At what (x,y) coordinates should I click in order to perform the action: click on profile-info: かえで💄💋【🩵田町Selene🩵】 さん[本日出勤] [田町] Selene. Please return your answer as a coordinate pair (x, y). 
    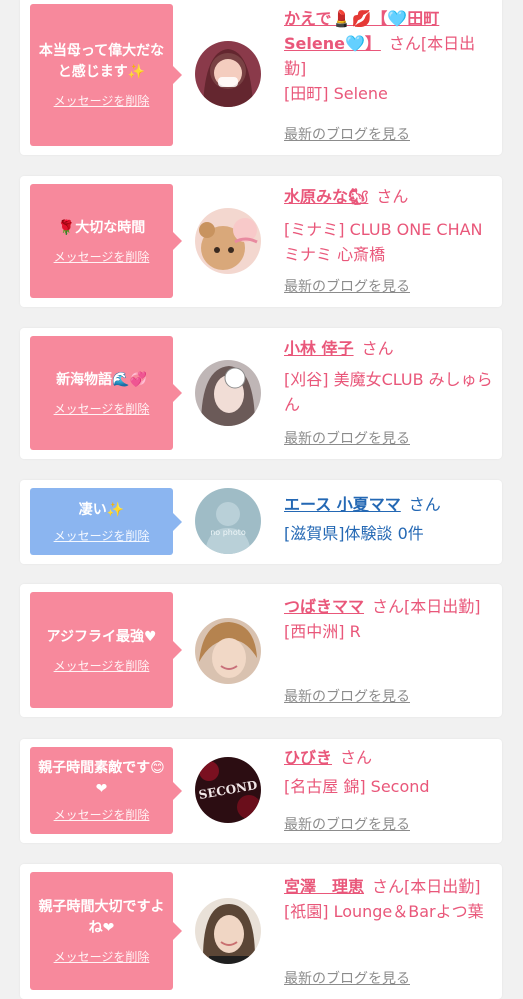
    Looking at the image, I should click on (390, 56).